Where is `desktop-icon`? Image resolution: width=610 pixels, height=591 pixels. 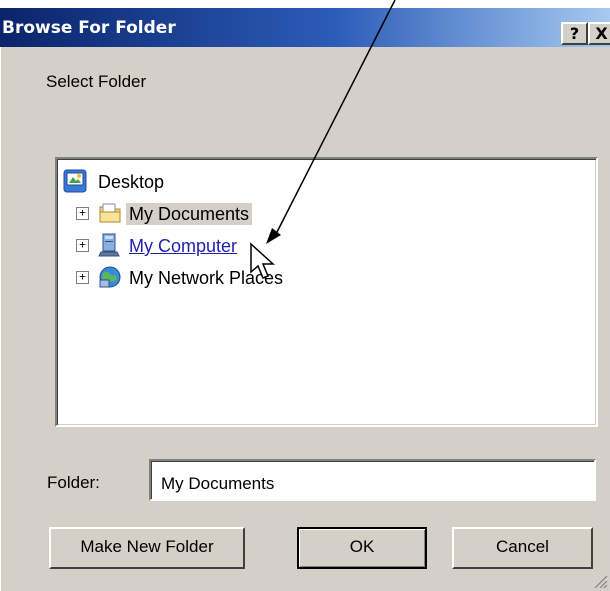 desktop-icon is located at coordinates (75, 181).